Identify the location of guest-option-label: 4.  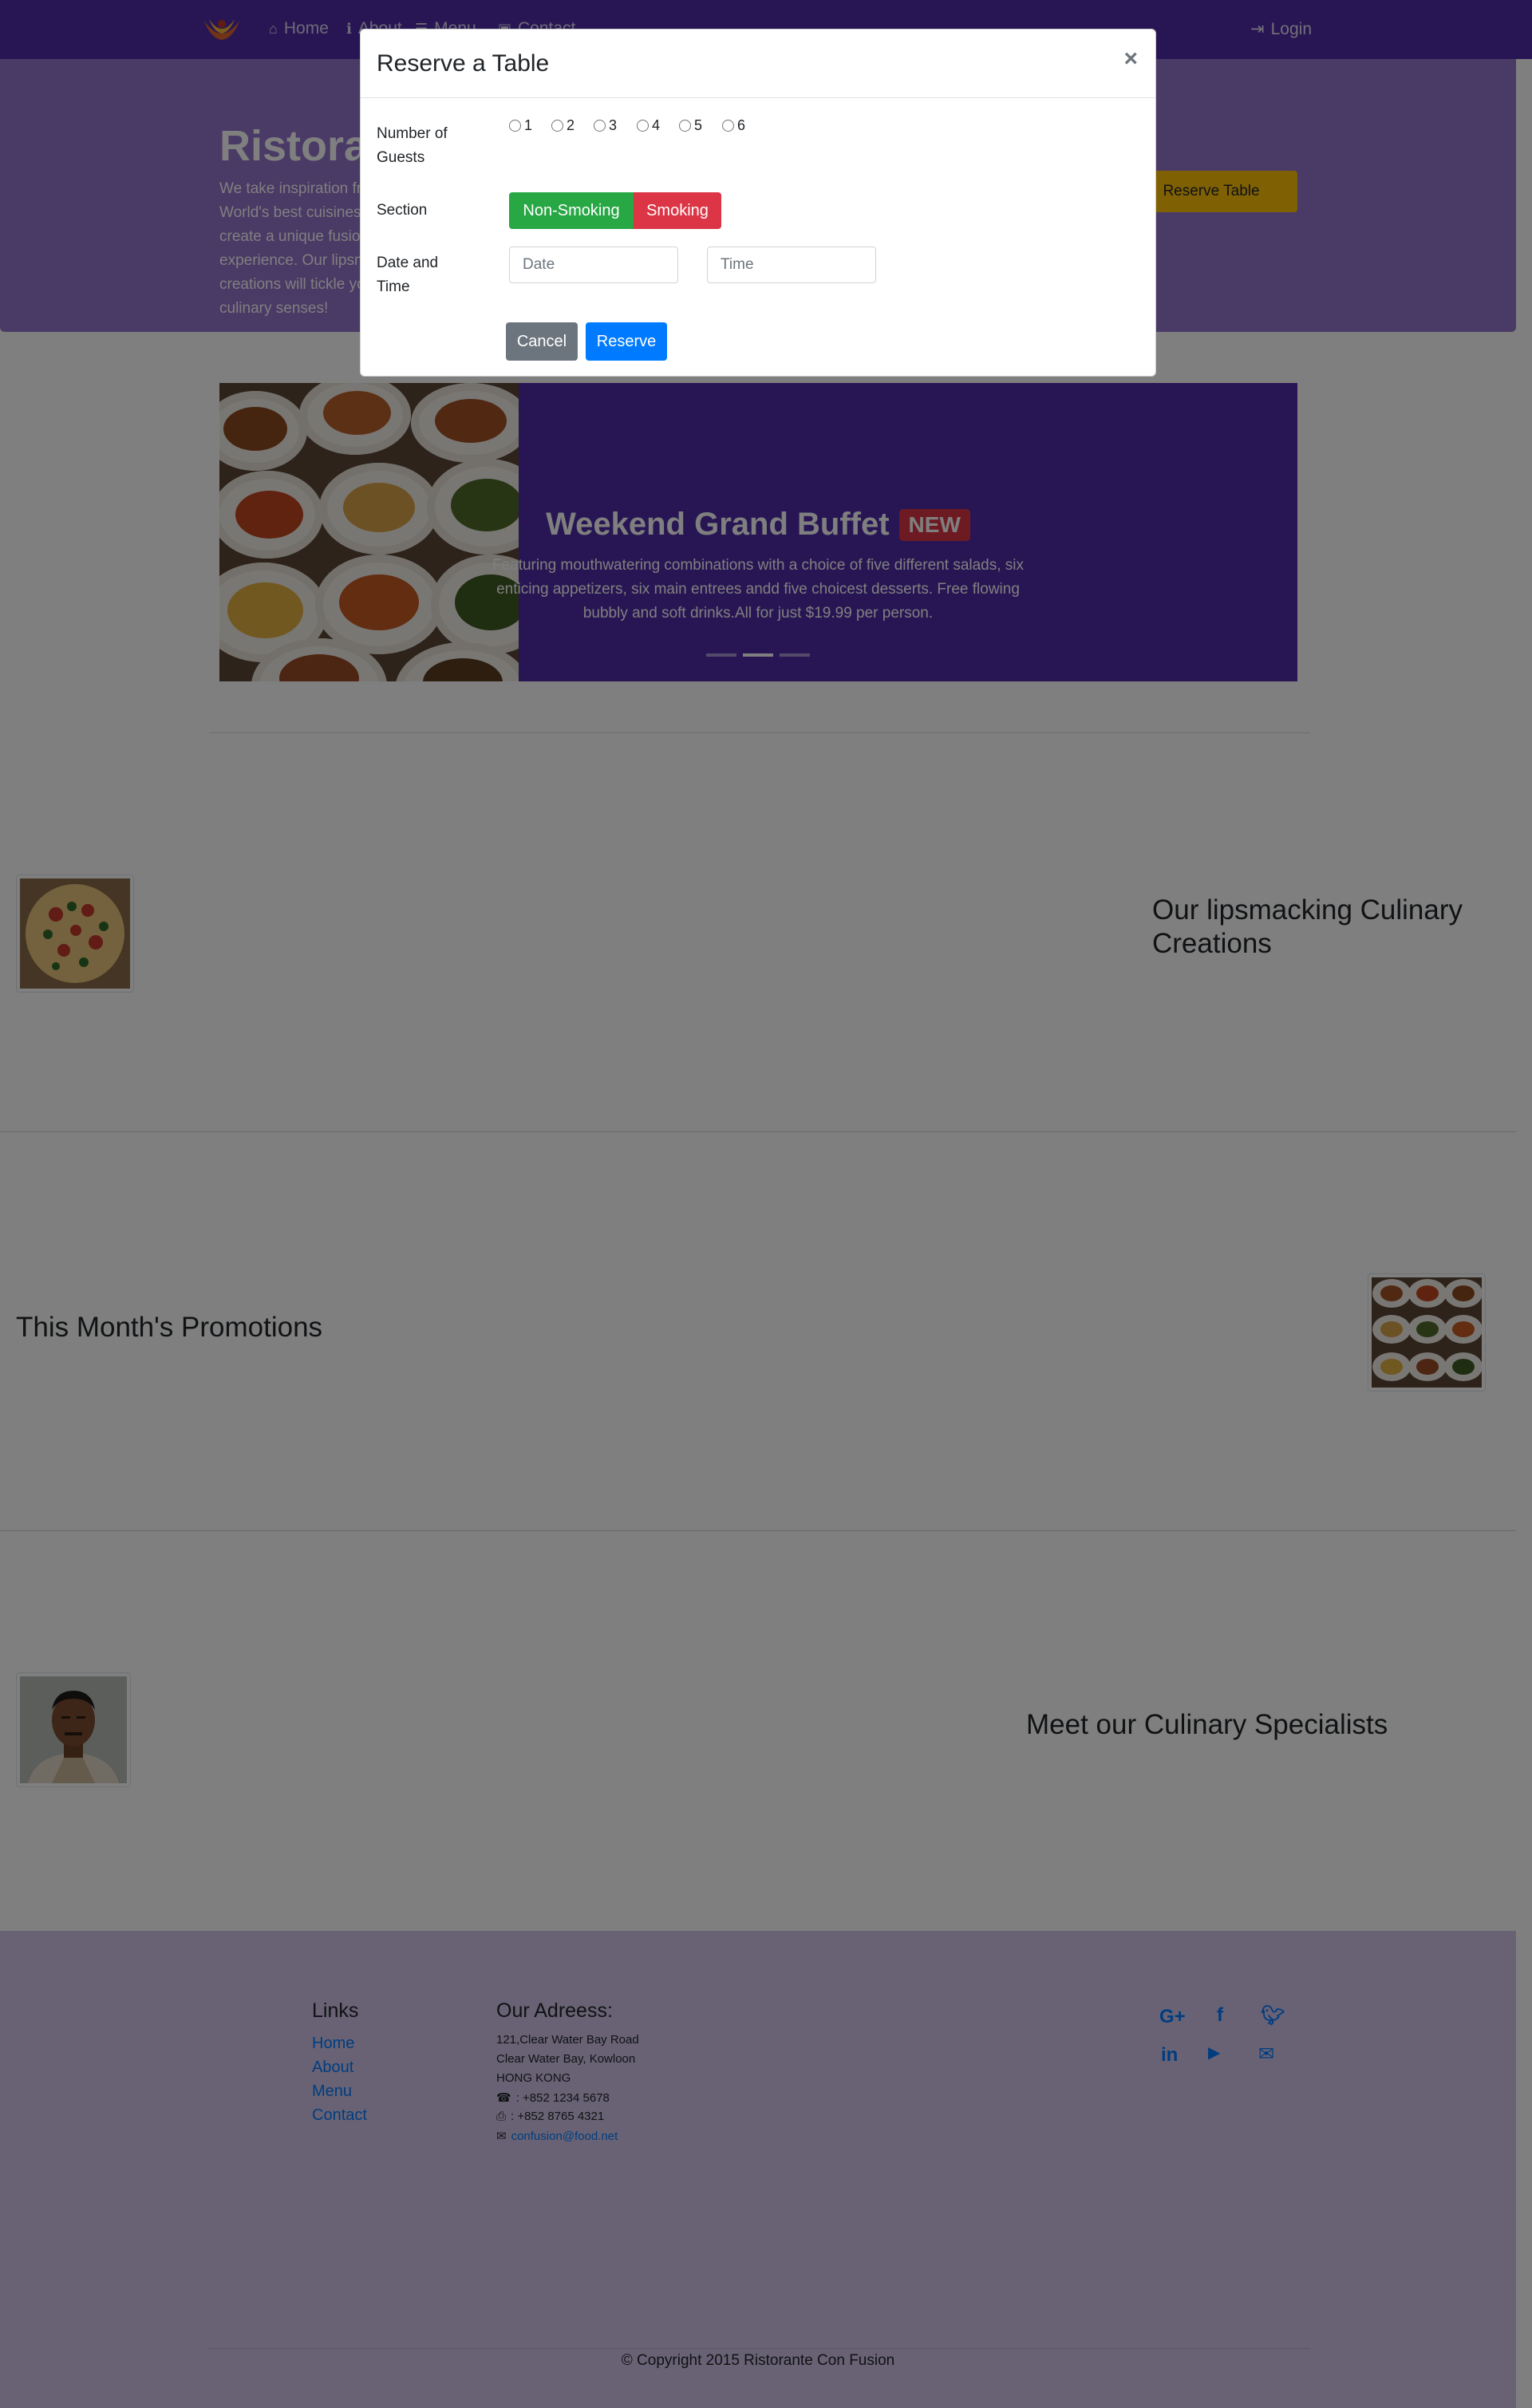
(657, 125).